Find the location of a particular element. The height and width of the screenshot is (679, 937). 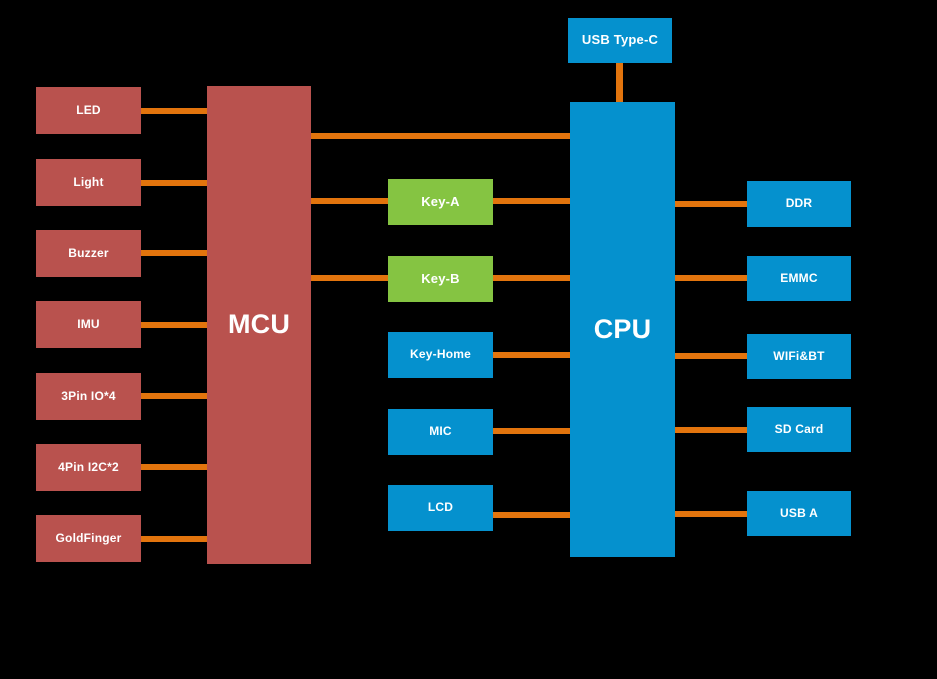

wire-led-to-mcu is located at coordinates (174, 111).